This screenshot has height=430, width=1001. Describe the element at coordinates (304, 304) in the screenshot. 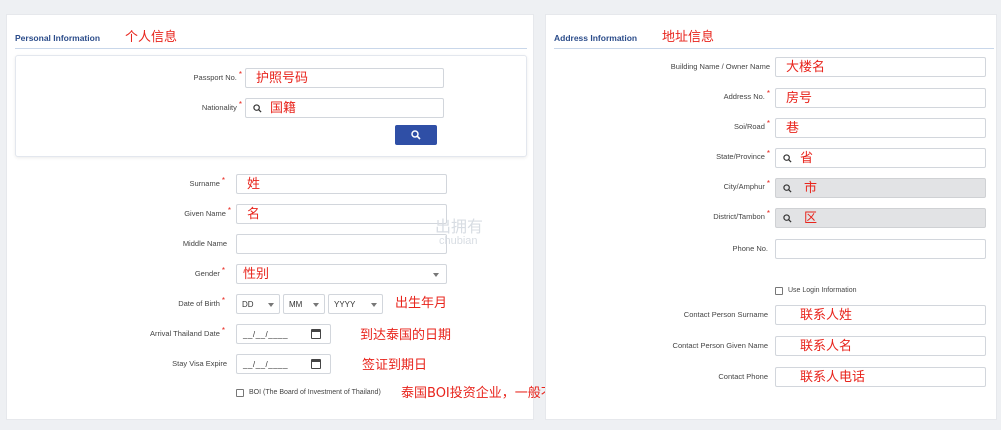

I see `dob-month-select: MM` at that location.